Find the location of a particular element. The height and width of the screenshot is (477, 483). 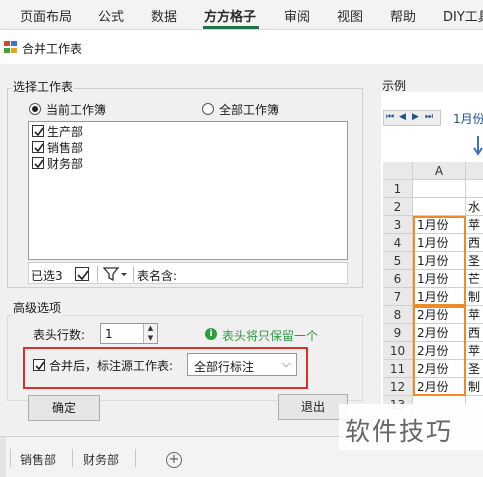

header-info-text: 表头将只保留一个 is located at coordinates (270, 336).